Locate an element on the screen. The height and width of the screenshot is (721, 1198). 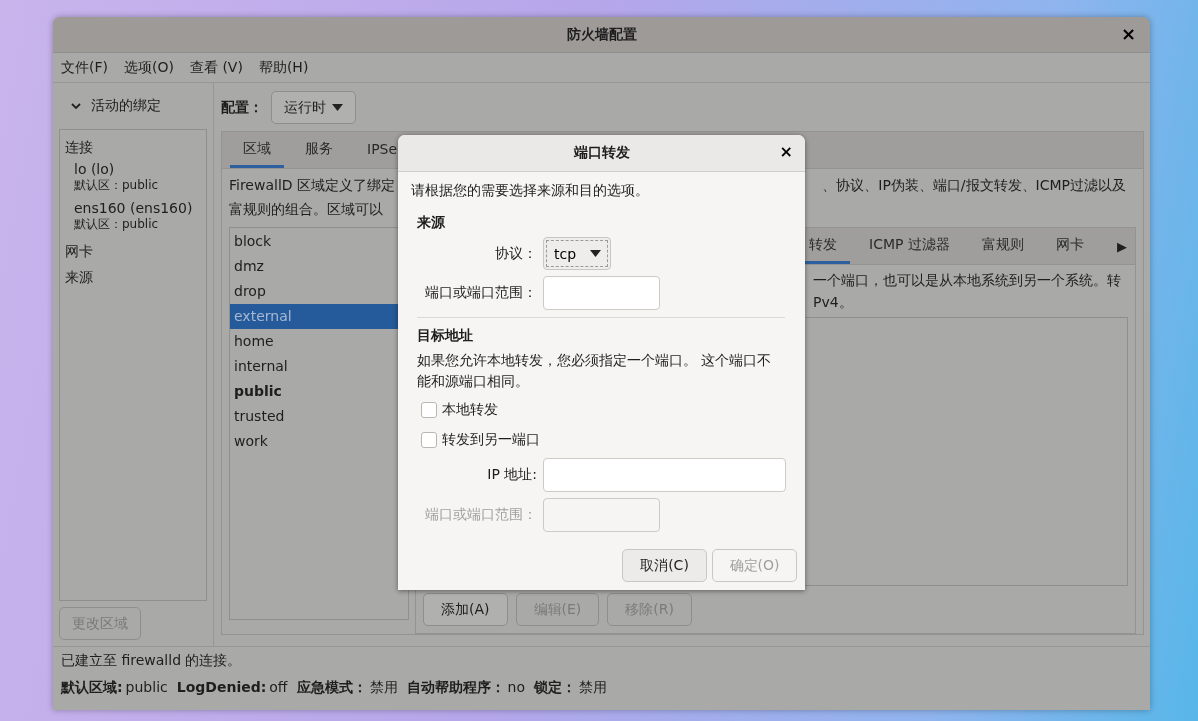
window-title: 防火墙配置 is located at coordinates (601, 34).